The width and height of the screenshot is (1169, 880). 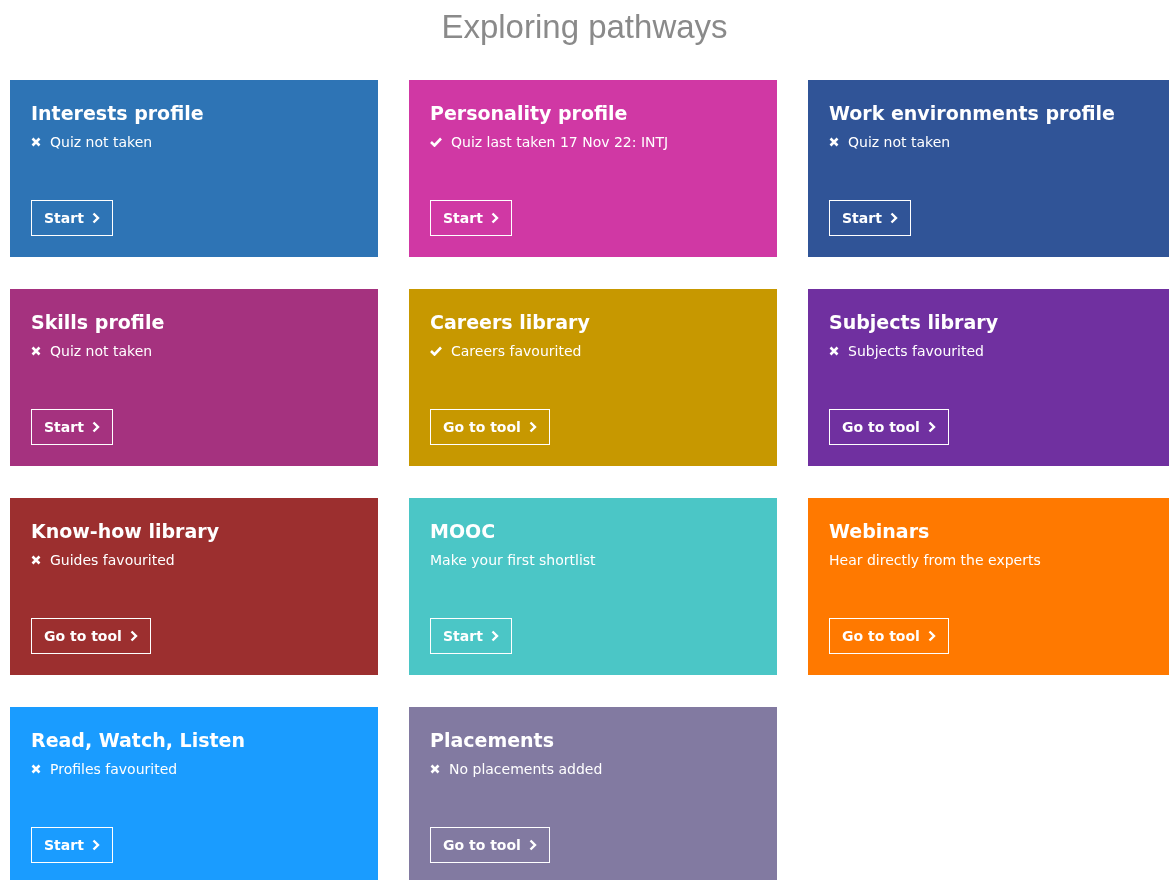 What do you see at coordinates (98, 322) in the screenshot?
I see `card-title: Skills profile` at bounding box center [98, 322].